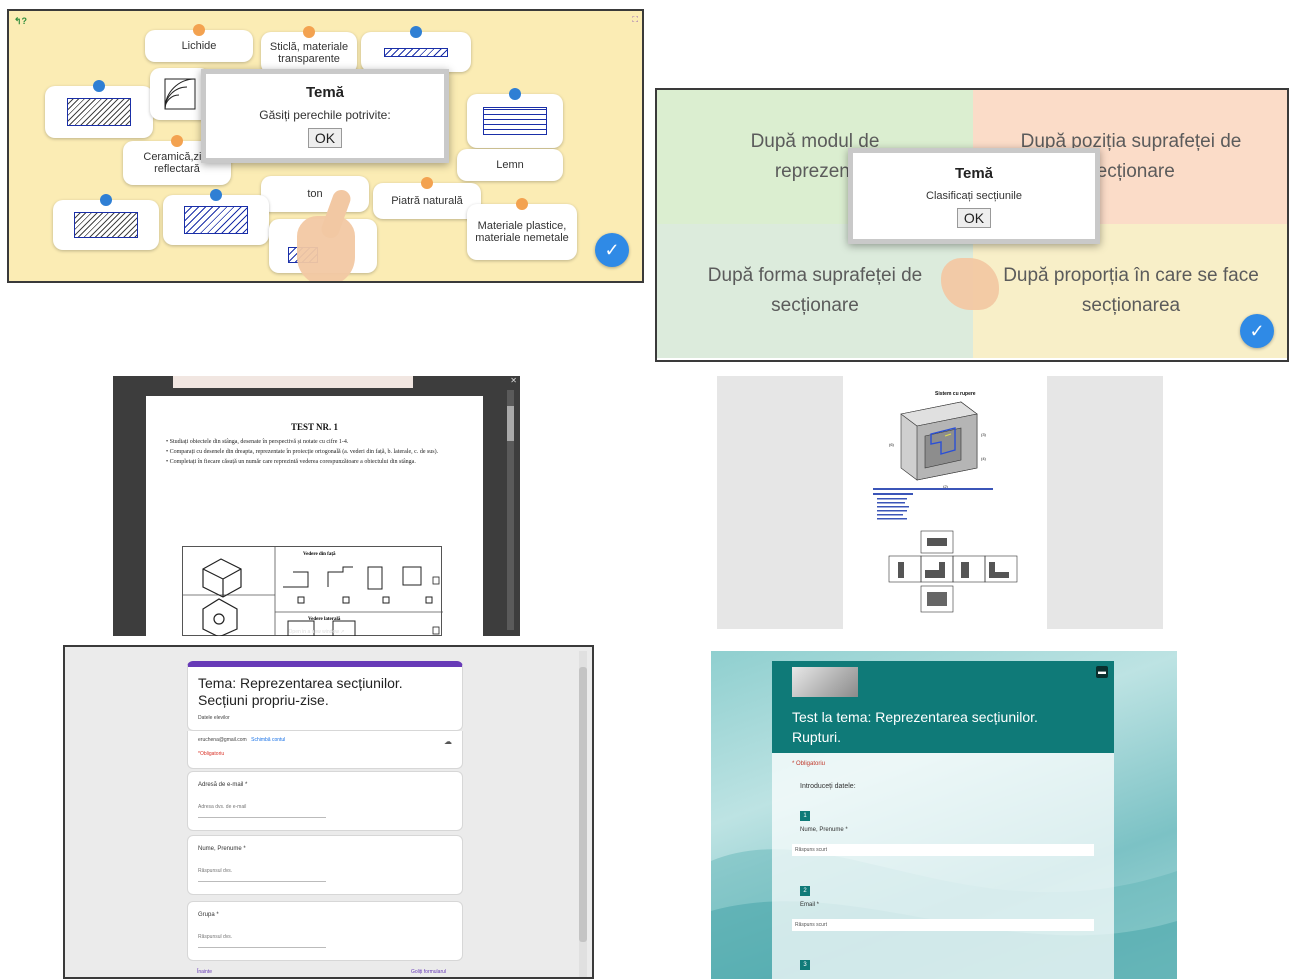 This screenshot has height=979, width=1293. Describe the element at coordinates (810, 905) in the screenshot. I see `question-label: Email *` at that location.